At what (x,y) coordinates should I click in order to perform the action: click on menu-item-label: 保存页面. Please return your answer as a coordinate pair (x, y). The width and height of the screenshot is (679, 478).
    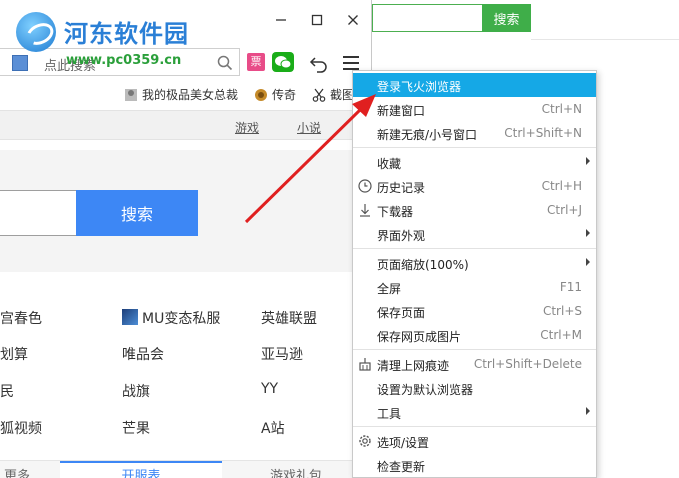
    Looking at the image, I should click on (401, 313).